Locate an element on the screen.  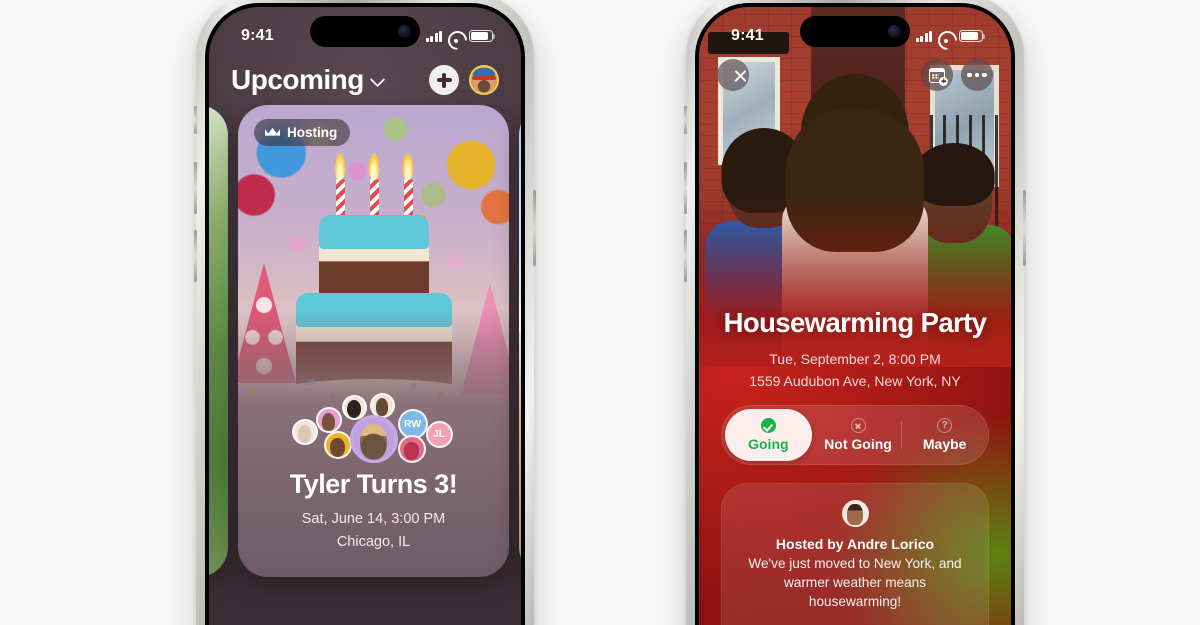
page-title: Upcoming is located at coordinates (297, 79).